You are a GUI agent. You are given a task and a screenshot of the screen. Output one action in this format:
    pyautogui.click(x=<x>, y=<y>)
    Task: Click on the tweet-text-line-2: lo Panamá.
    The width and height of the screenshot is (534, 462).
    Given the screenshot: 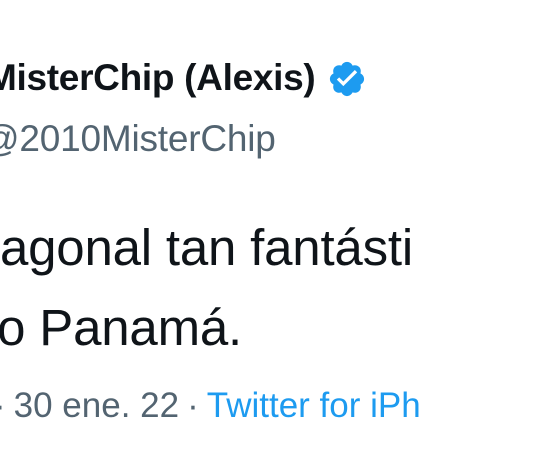 What is the action you would take?
    pyautogui.click(x=121, y=327)
    